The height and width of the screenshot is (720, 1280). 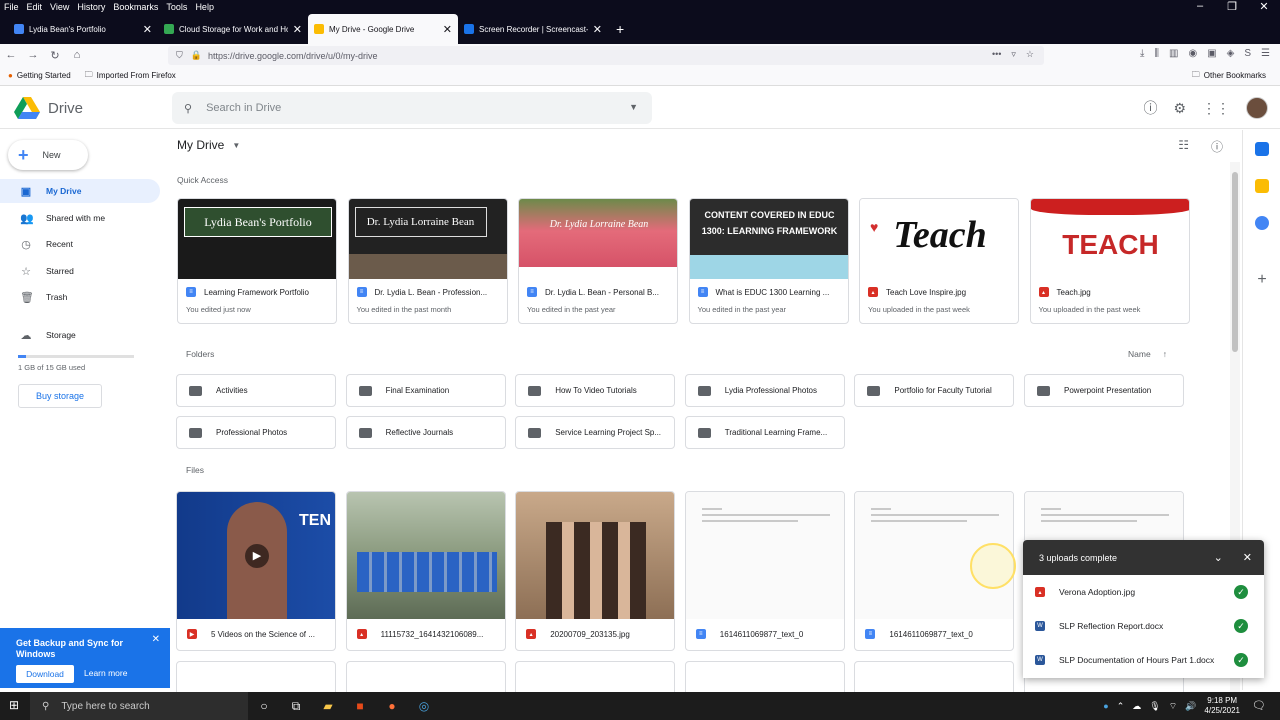 I want to click on upload-item: W SLP Reflection Report.docx ✓, so click(x=1143, y=626).